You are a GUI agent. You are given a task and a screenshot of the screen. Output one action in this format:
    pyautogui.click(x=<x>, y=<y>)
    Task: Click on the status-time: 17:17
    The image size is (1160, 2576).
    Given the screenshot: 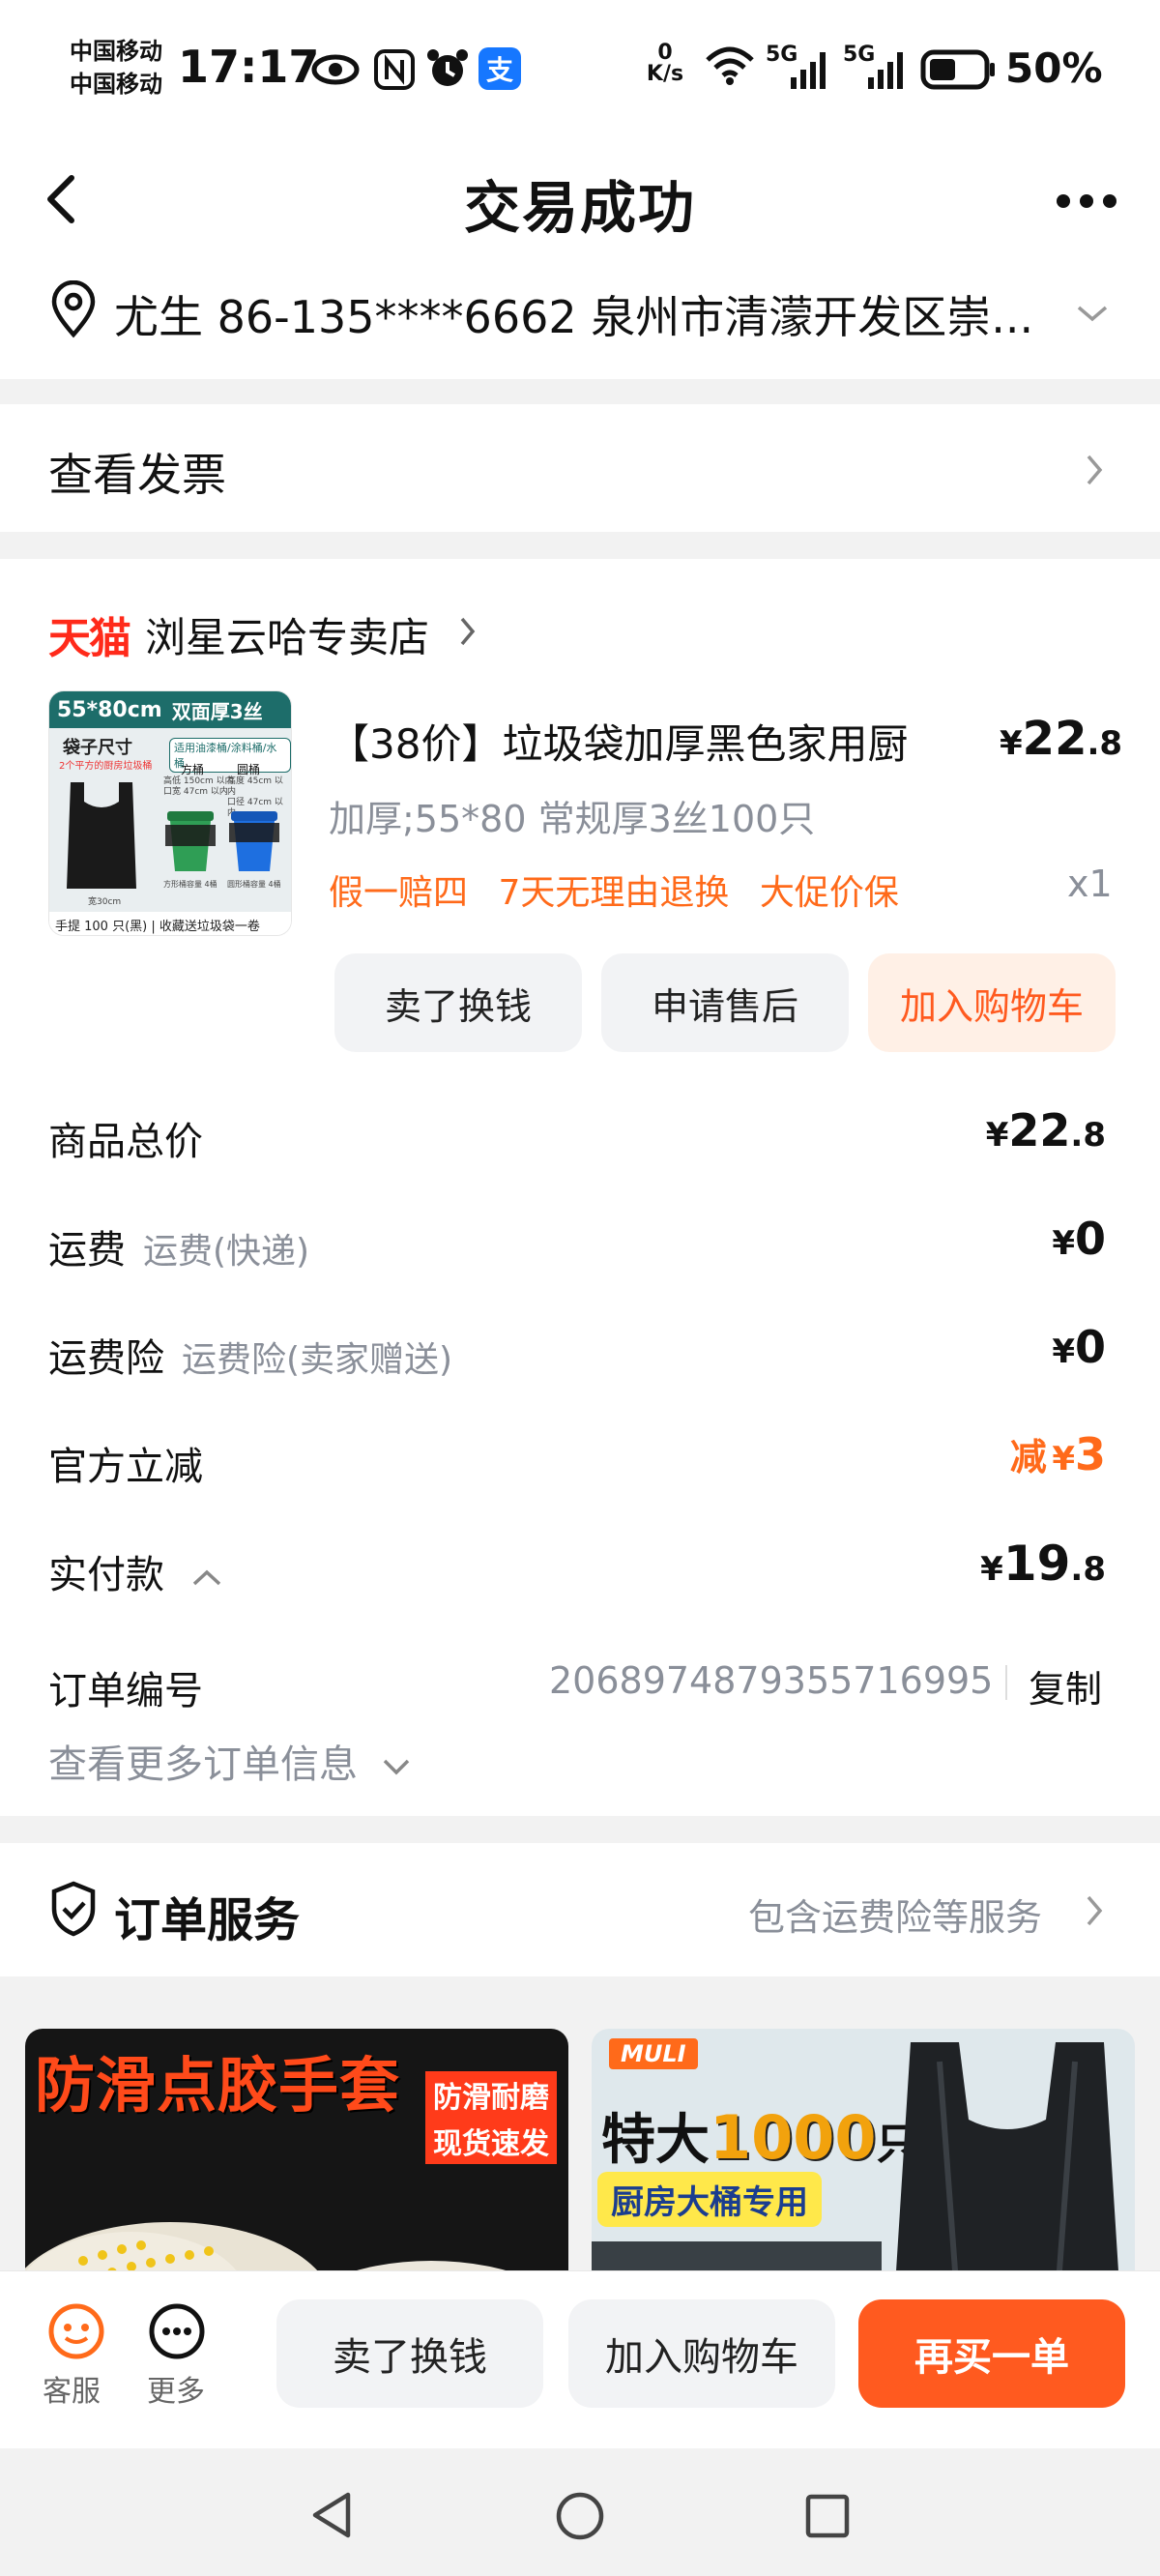 What is the action you would take?
    pyautogui.click(x=249, y=67)
    